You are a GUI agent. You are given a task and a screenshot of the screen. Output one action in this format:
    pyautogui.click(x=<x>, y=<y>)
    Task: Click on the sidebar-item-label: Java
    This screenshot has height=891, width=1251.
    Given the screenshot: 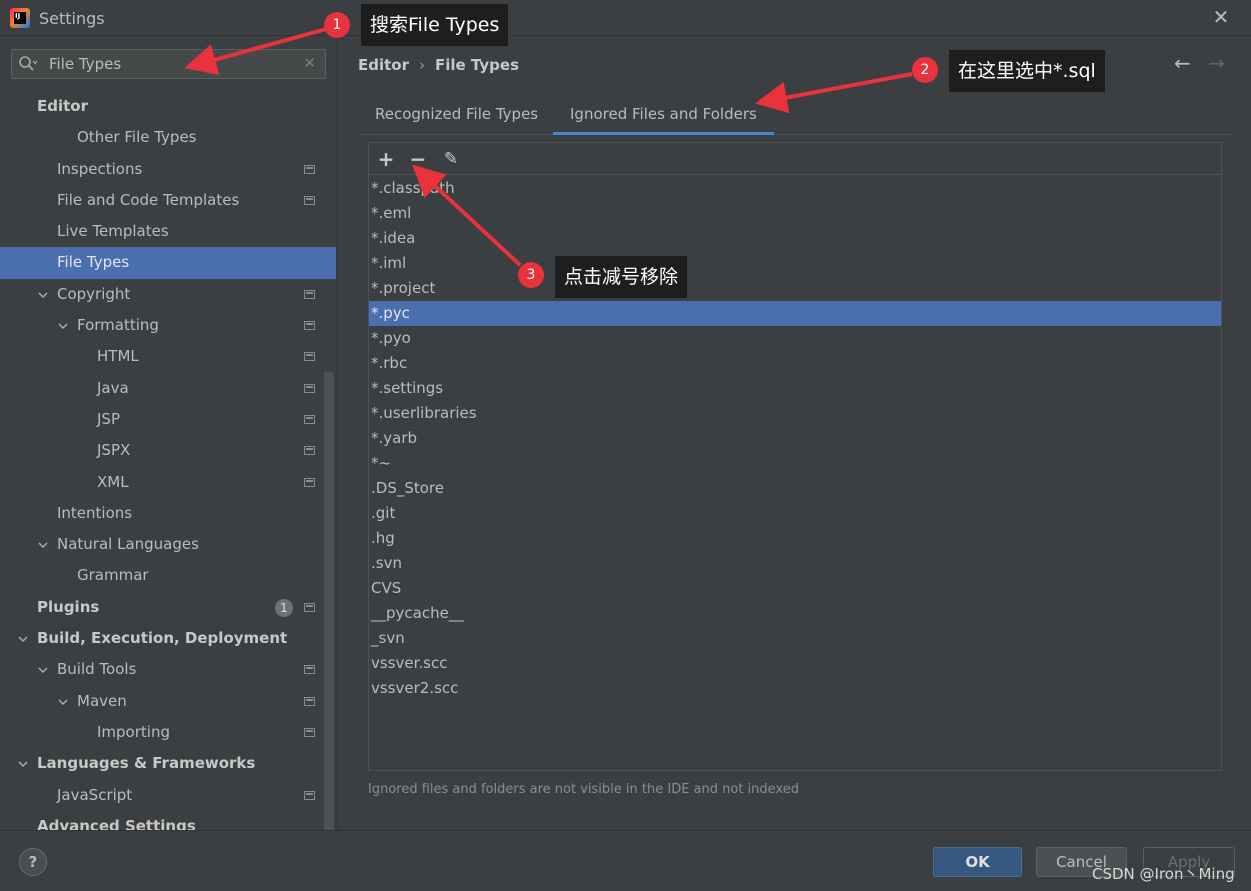 What is the action you would take?
    pyautogui.click(x=113, y=387)
    